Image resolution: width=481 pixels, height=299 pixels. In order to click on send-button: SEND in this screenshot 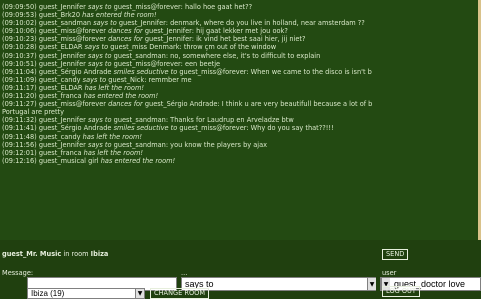, I will do `click(395, 254)`.